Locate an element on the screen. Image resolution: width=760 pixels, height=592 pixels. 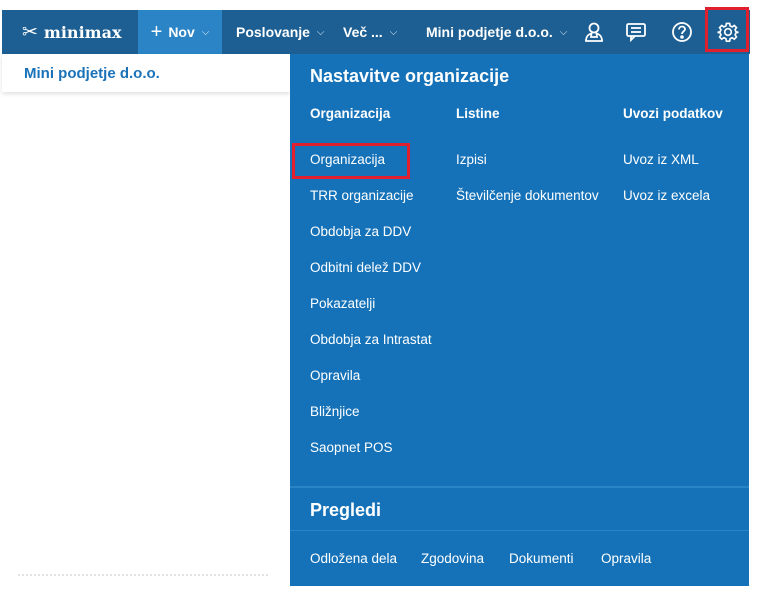
new-label: Nov is located at coordinates (181, 32).